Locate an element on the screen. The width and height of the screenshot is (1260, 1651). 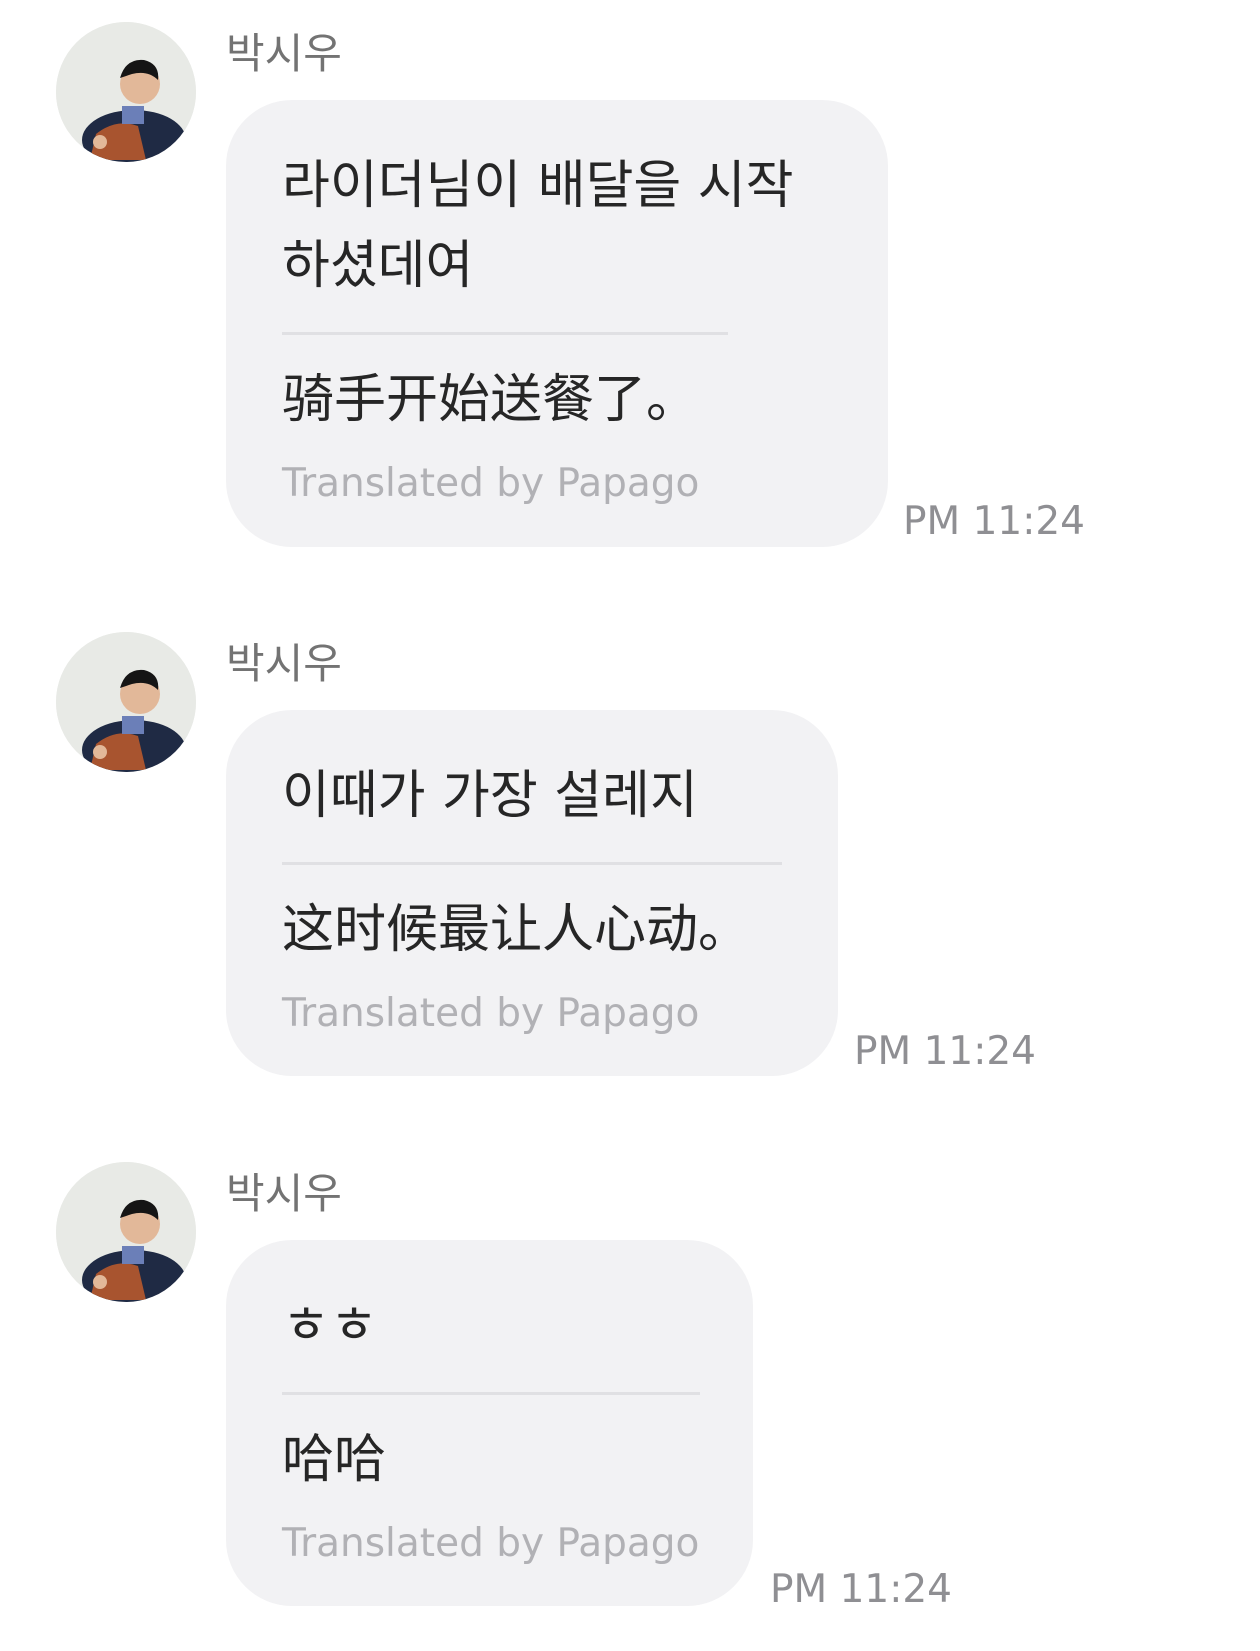
translated-message-text: 哈哈 is located at coordinates (334, 1460).